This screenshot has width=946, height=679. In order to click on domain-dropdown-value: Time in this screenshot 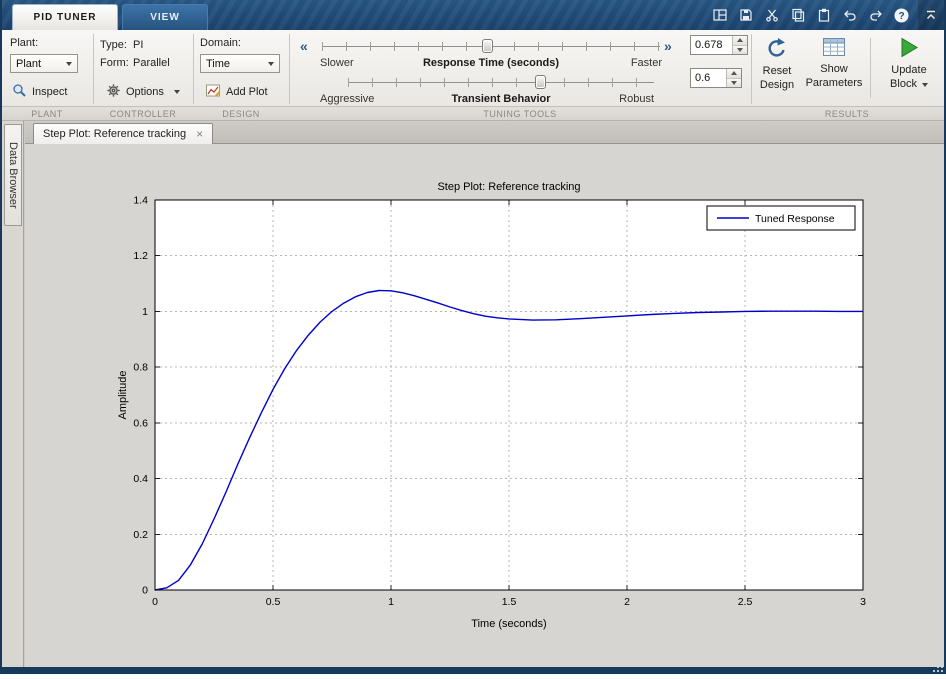, I will do `click(218, 64)`.